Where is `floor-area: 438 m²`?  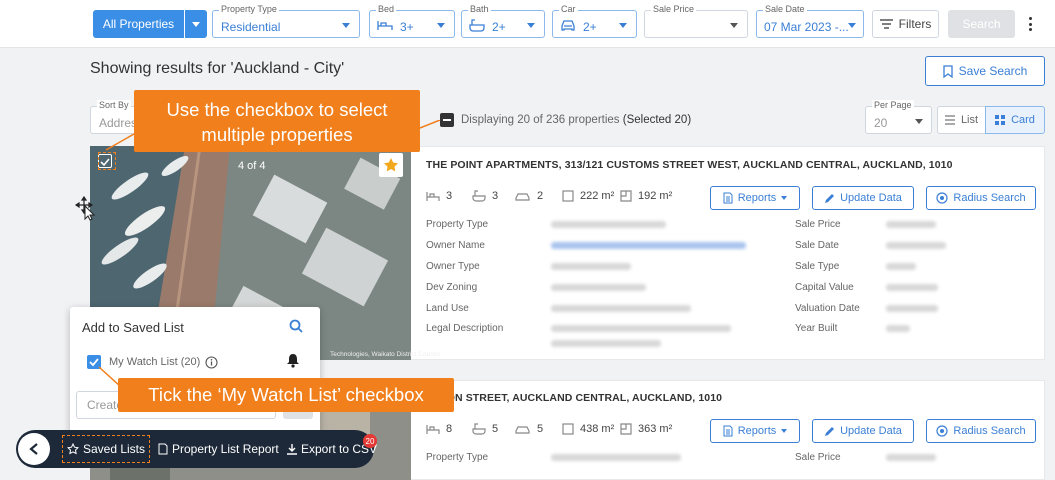 floor-area: 438 m² is located at coordinates (588, 429).